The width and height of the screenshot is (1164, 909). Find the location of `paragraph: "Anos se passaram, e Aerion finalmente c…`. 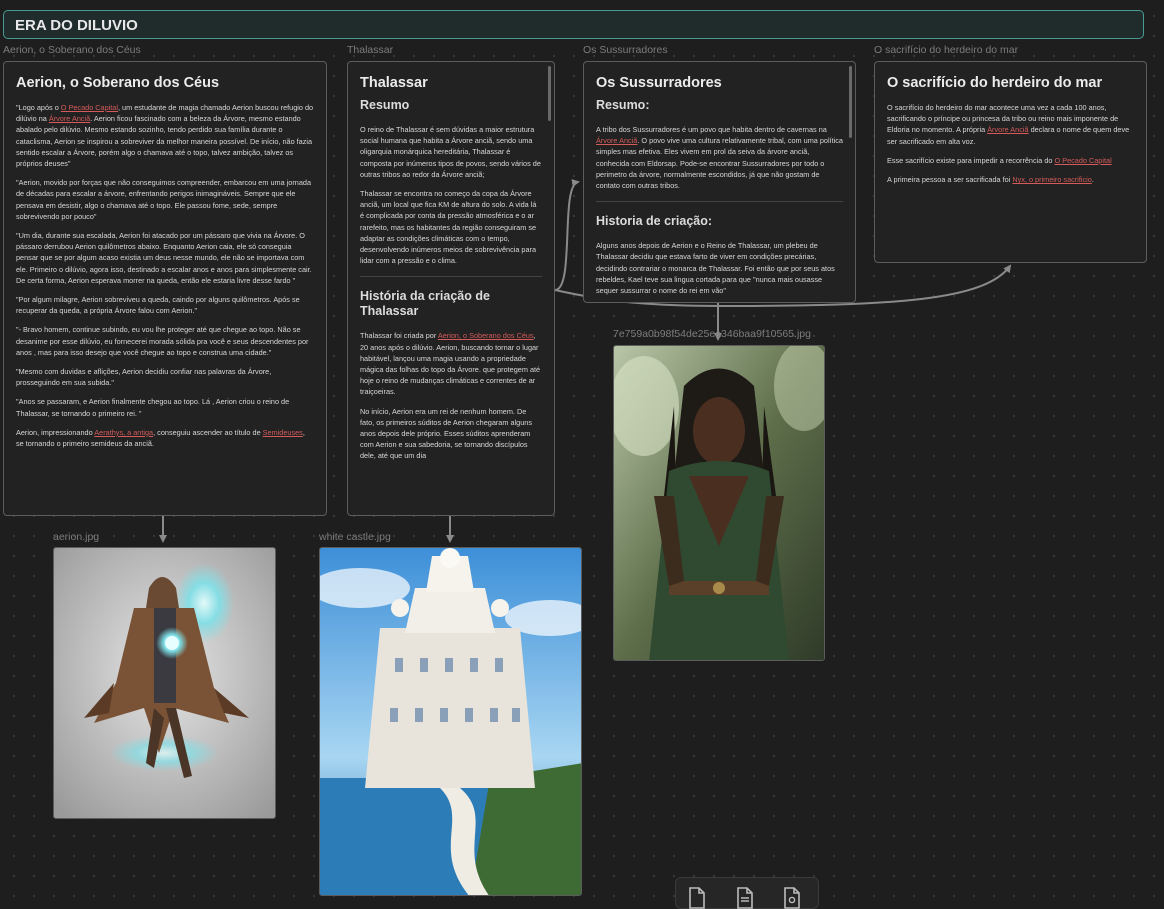

paragraph: "Anos se passaram, e Aerion finalmente c… is located at coordinates (153, 407).